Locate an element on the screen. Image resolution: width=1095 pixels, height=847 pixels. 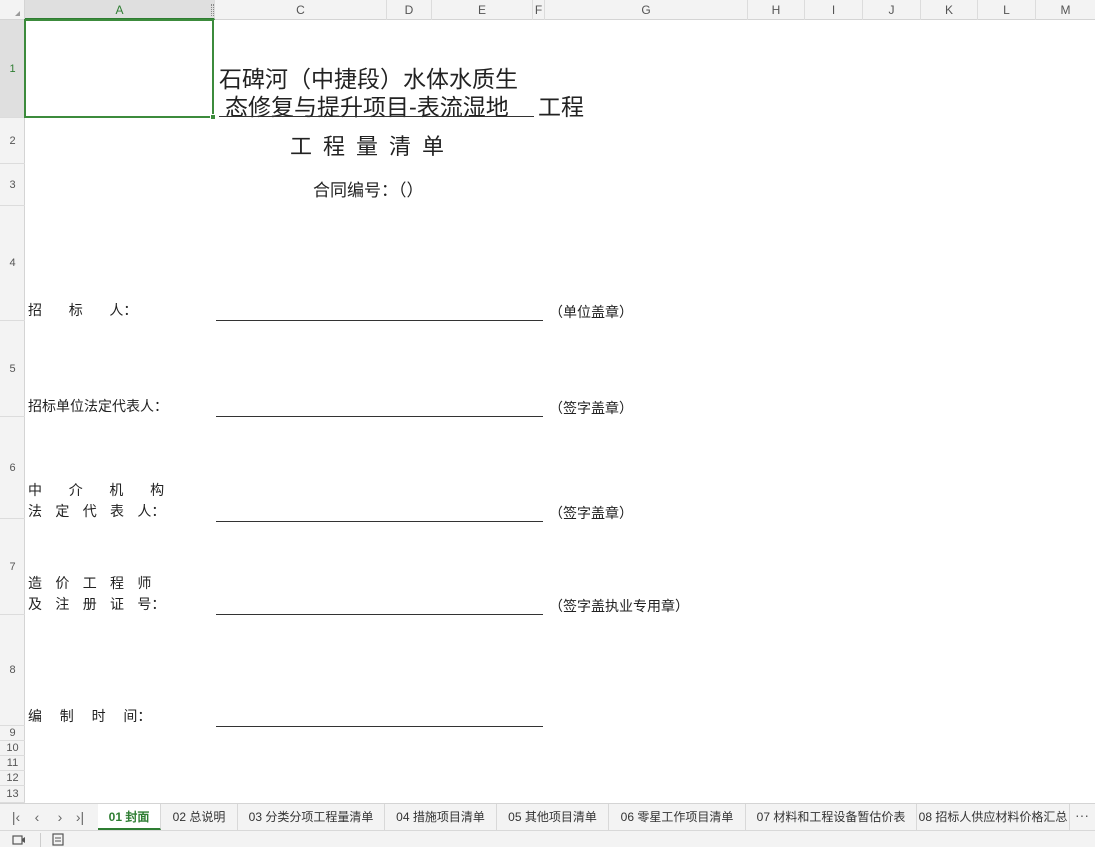
select-all-corner-icon is located at coordinates (17, 13).